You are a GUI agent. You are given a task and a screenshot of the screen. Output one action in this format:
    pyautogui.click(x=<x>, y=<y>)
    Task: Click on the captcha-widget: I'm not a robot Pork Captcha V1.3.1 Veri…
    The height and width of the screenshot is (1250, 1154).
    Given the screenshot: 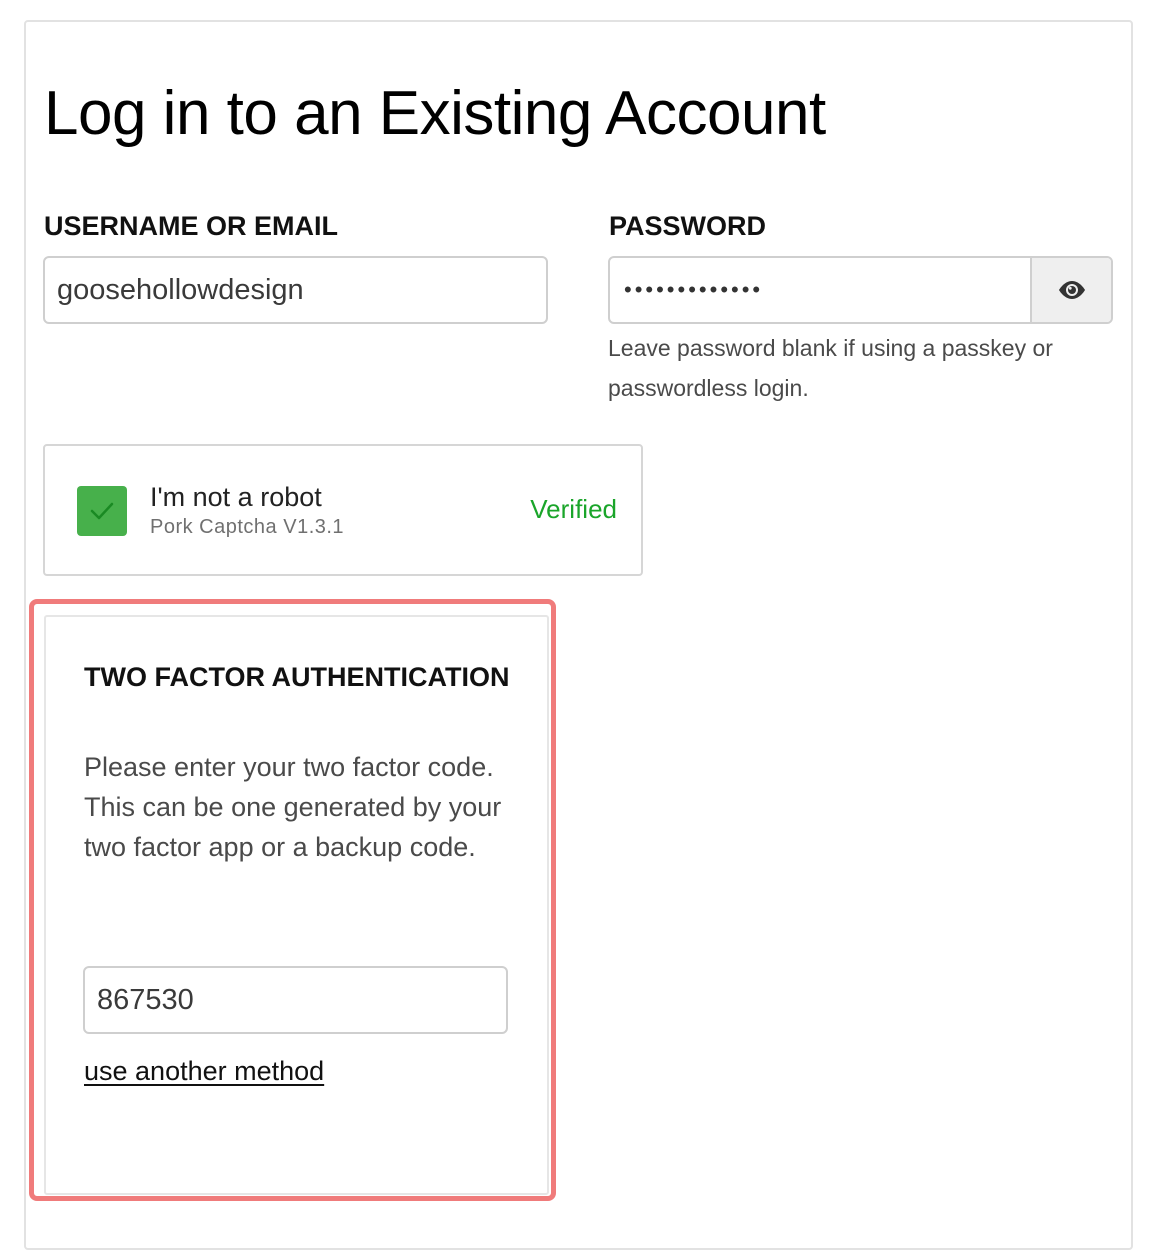 What is the action you would take?
    pyautogui.click(x=343, y=510)
    